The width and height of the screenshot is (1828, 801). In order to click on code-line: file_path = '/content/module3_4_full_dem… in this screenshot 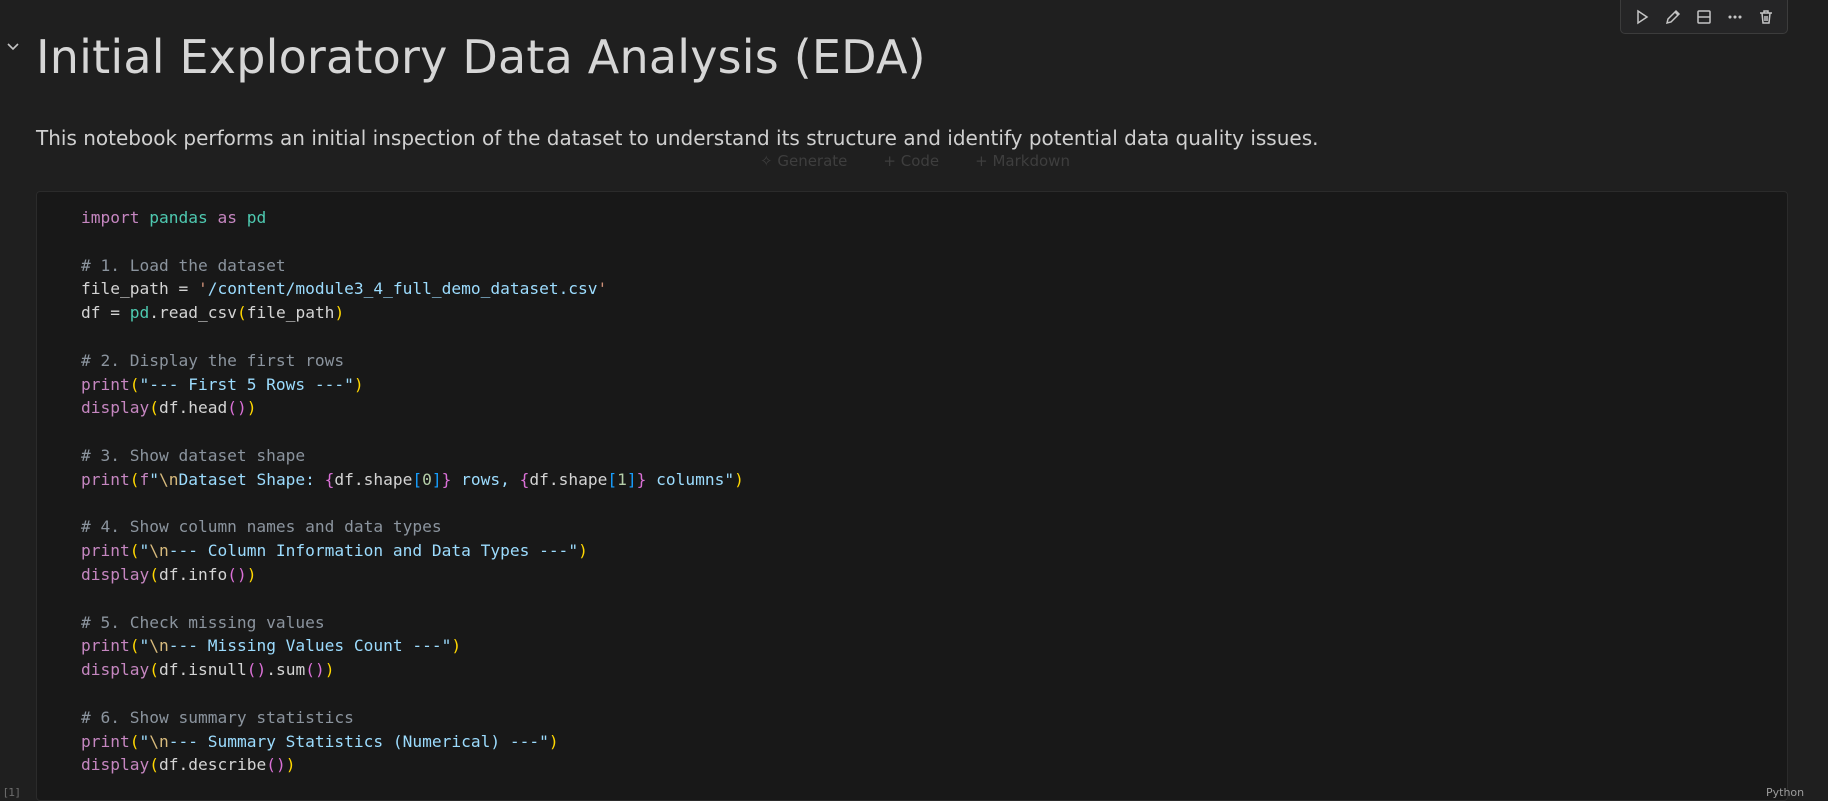, I will do `click(344, 289)`.